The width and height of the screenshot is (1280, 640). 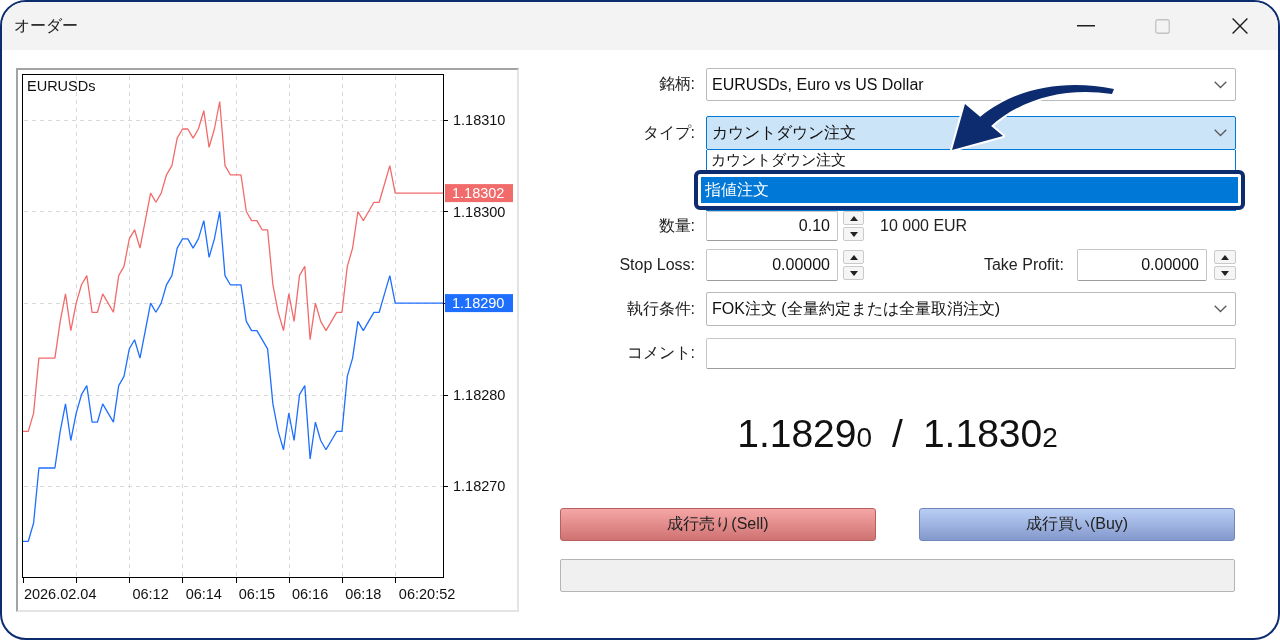 What do you see at coordinates (1142, 265) in the screenshot?
I see `take-profit-field: 0.00000` at bounding box center [1142, 265].